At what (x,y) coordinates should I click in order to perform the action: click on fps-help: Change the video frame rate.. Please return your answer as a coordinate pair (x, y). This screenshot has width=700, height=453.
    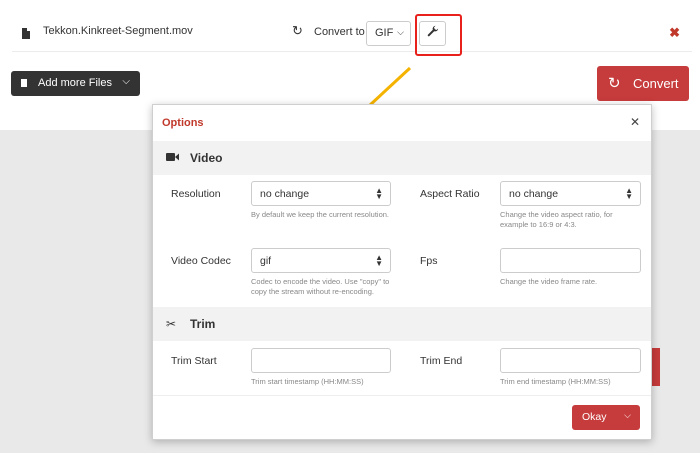
    Looking at the image, I should click on (549, 281).